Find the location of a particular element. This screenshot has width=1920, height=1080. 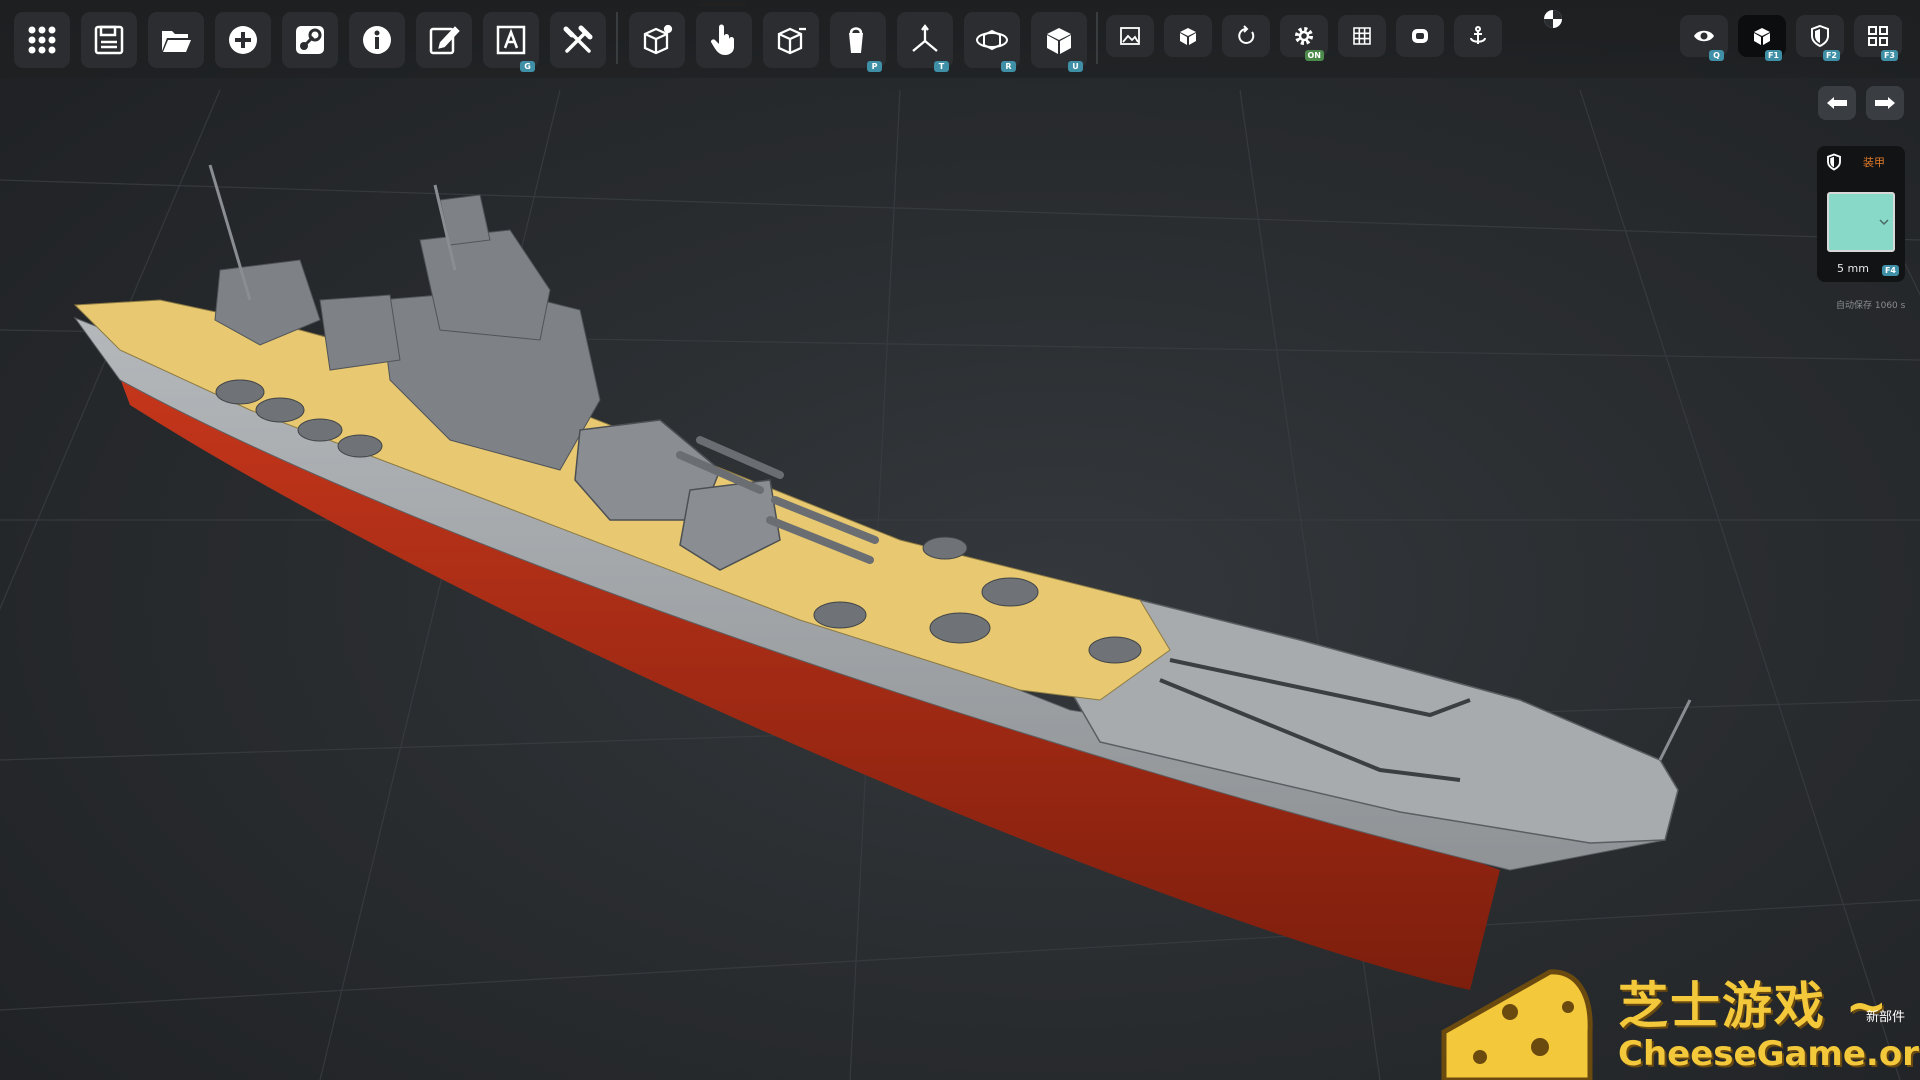

refresh-icon is located at coordinates (1246, 34).